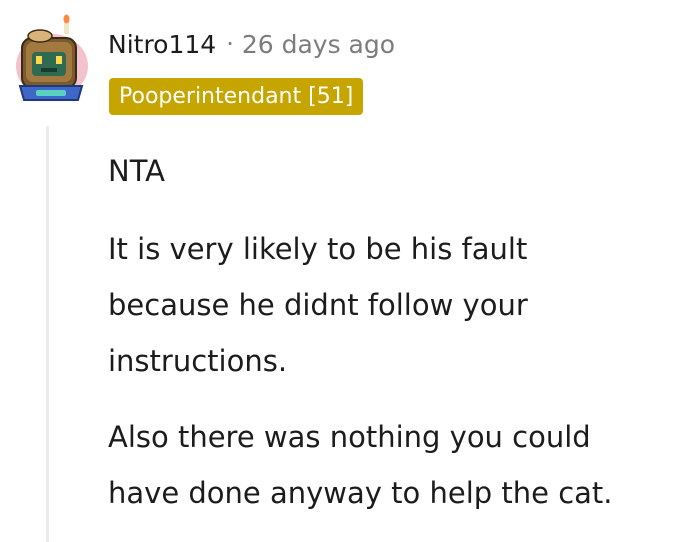  What do you see at coordinates (318, 249) in the screenshot?
I see `comment-line: It is very likely to be his fault` at bounding box center [318, 249].